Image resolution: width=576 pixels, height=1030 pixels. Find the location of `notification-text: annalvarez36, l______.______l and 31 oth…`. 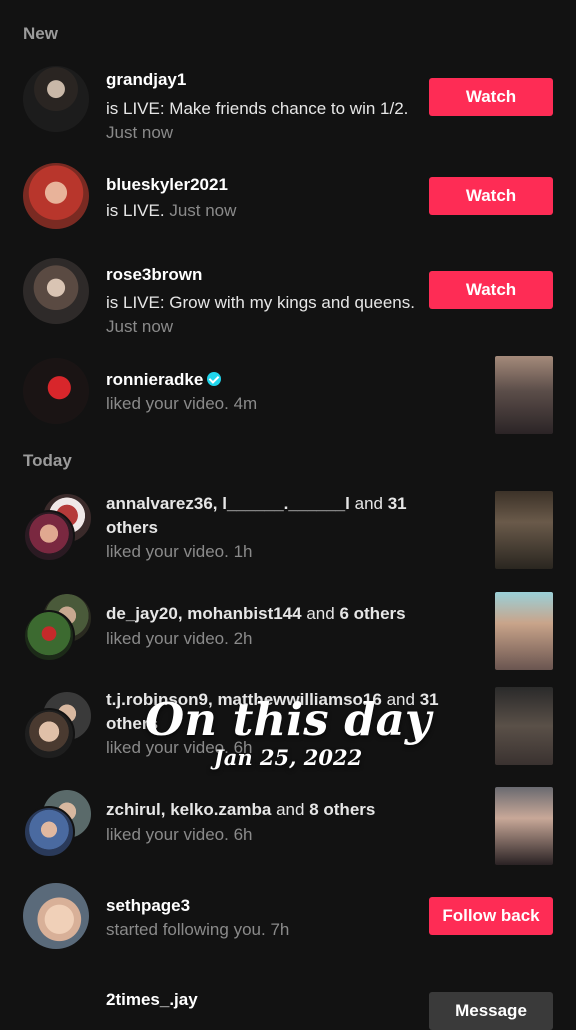

notification-text: annalvarez36, l______.______l and 31 oth… is located at coordinates (256, 515).